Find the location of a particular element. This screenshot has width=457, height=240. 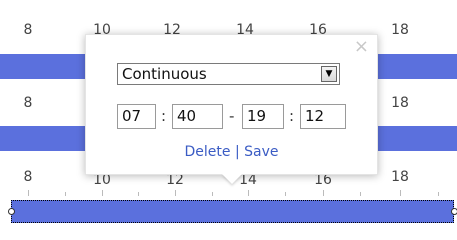

start-minute-field: 40 is located at coordinates (197, 116).